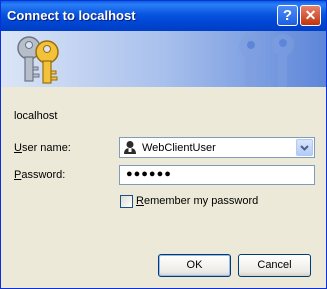 This screenshot has width=327, height=289. Describe the element at coordinates (287, 15) in the screenshot. I see `help-button: ?` at that location.